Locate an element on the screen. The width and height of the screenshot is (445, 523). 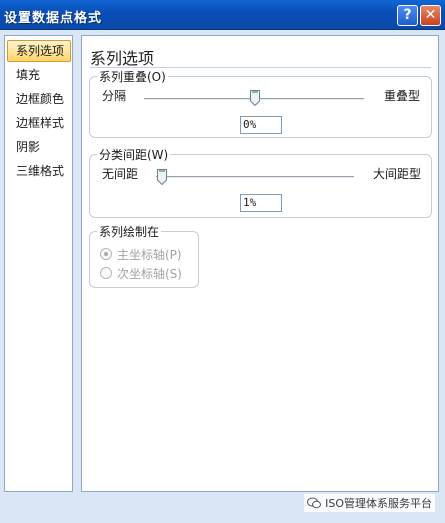
gap-value-input: 1% is located at coordinates (261, 203).